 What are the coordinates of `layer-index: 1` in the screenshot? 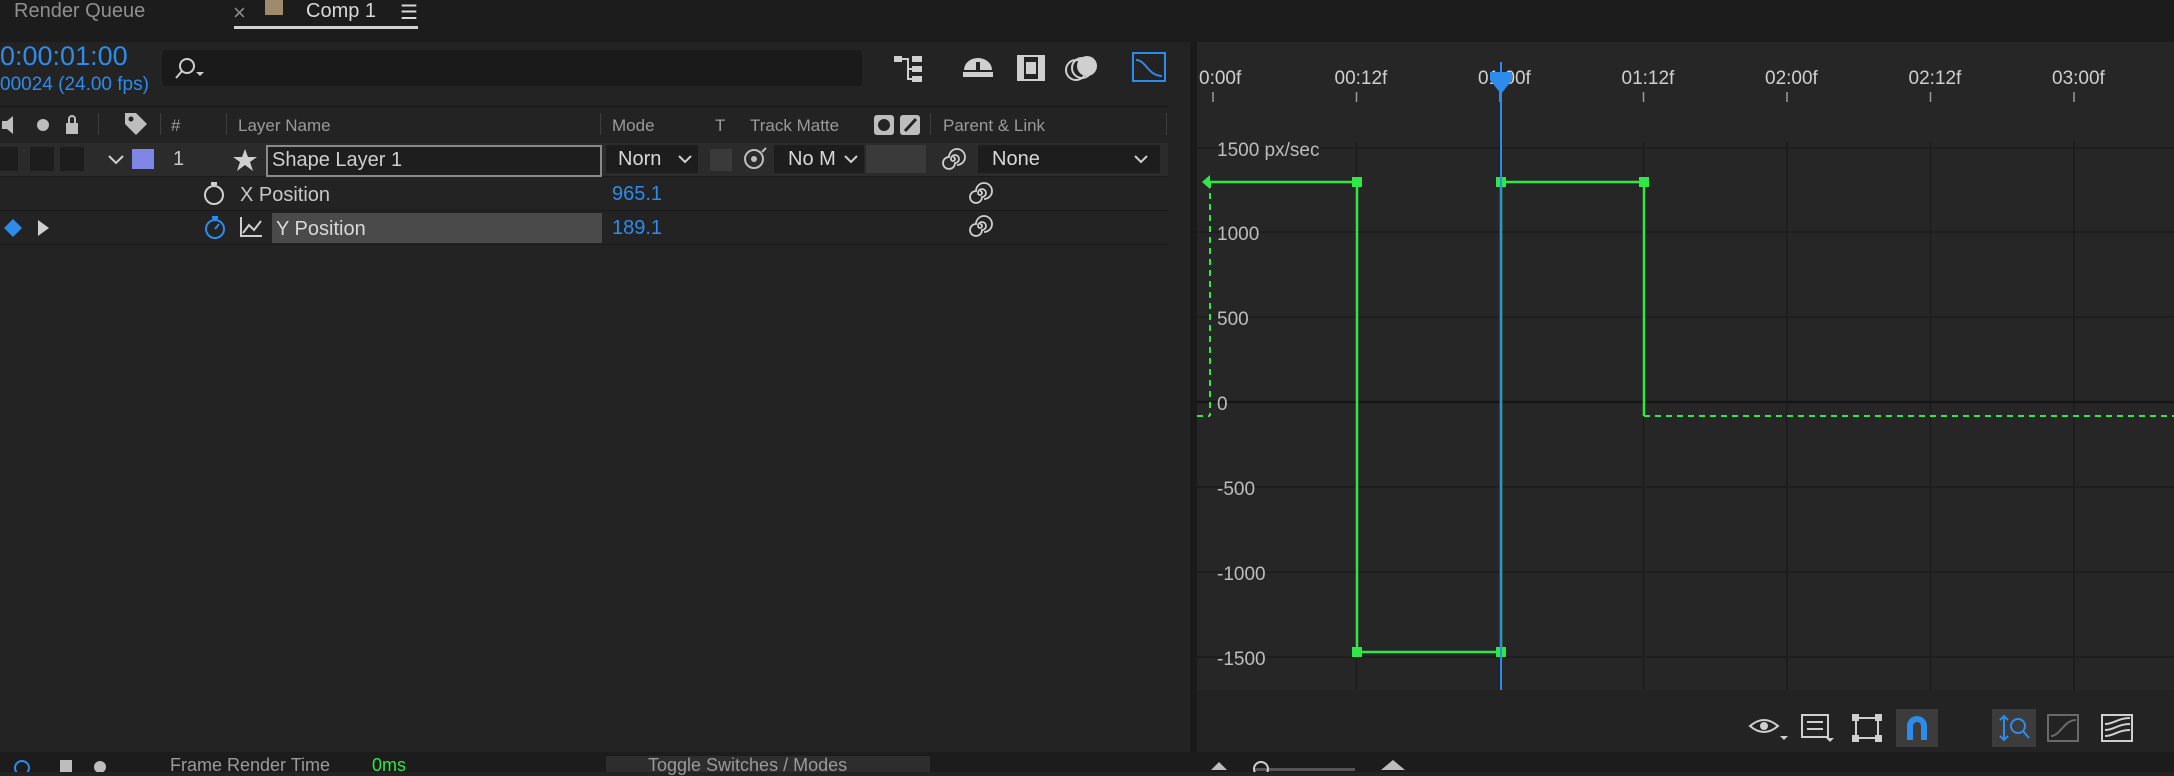 It's located at (179, 159).